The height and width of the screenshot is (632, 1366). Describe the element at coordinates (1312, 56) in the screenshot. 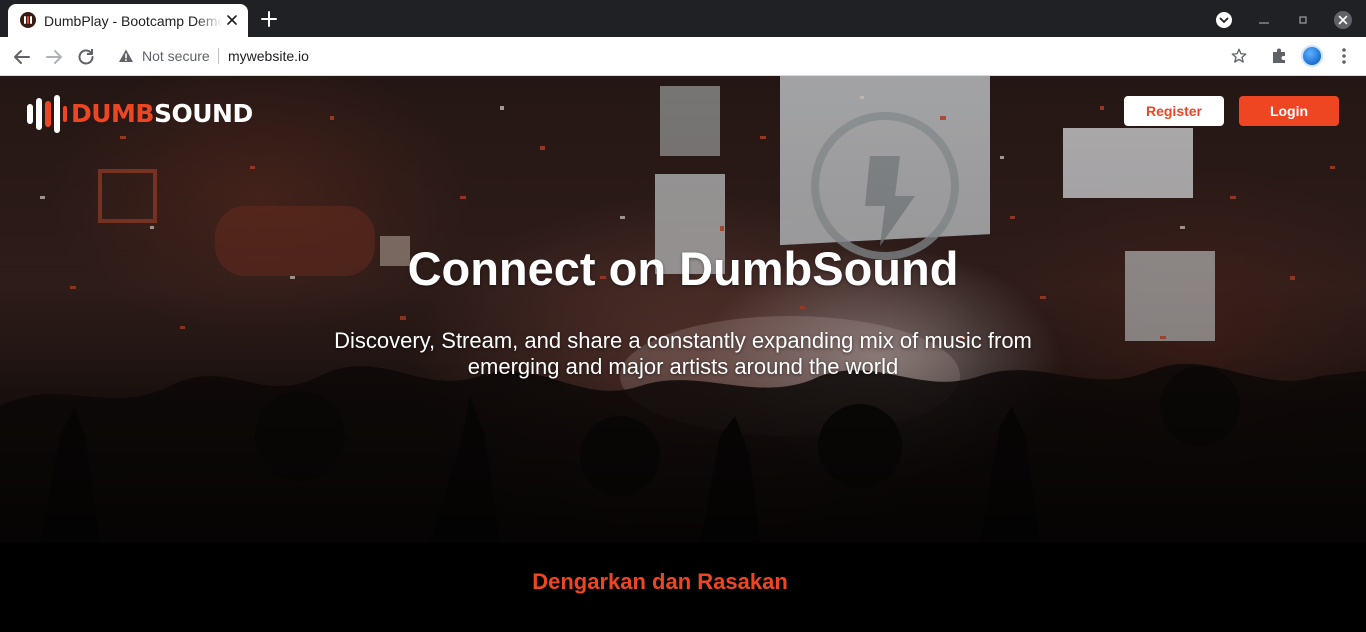

I see `profile-avatar` at that location.